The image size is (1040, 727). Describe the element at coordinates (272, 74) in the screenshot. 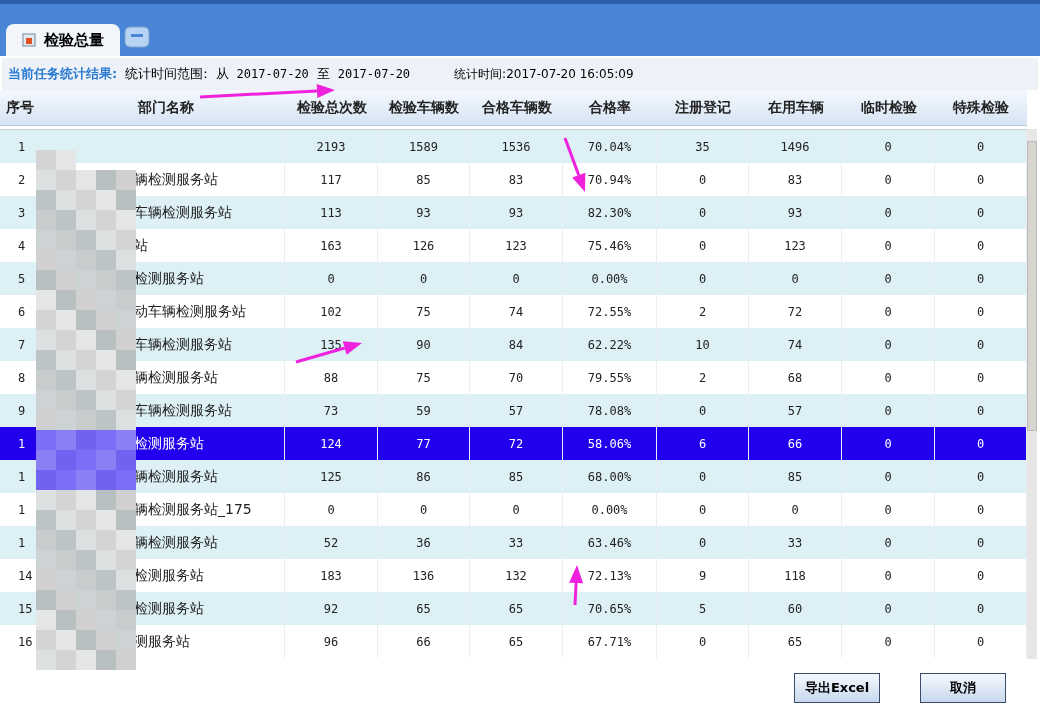

I see `from-date: 2017-07-20` at that location.